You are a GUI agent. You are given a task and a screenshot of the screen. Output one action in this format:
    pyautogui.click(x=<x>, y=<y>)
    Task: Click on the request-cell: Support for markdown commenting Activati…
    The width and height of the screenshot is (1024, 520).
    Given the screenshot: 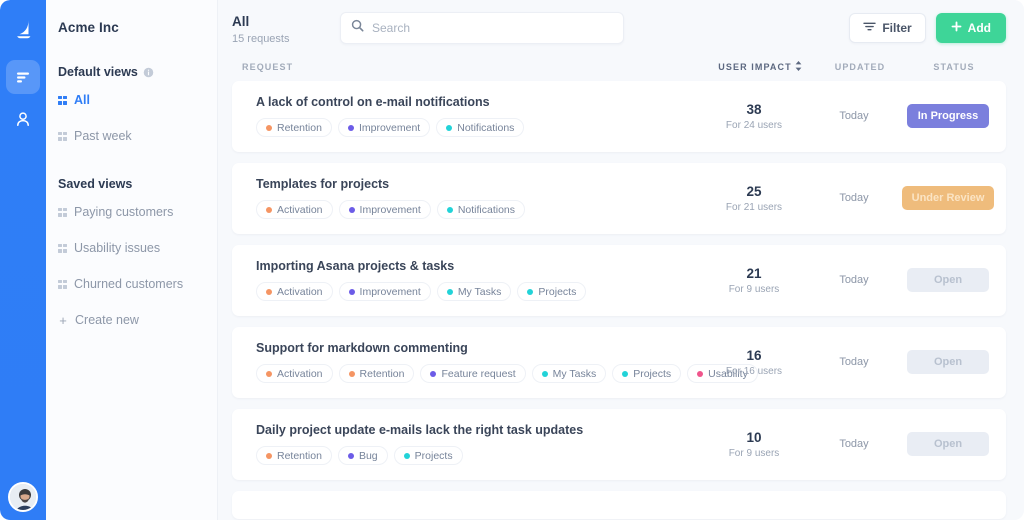 What is the action you would take?
    pyautogui.click(x=495, y=362)
    